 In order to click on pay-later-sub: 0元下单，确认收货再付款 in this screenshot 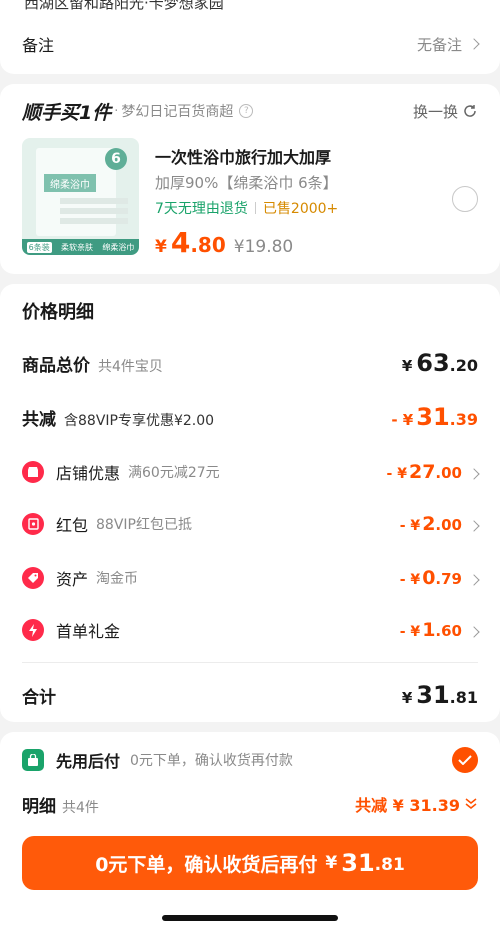, I will do `click(211, 761)`.